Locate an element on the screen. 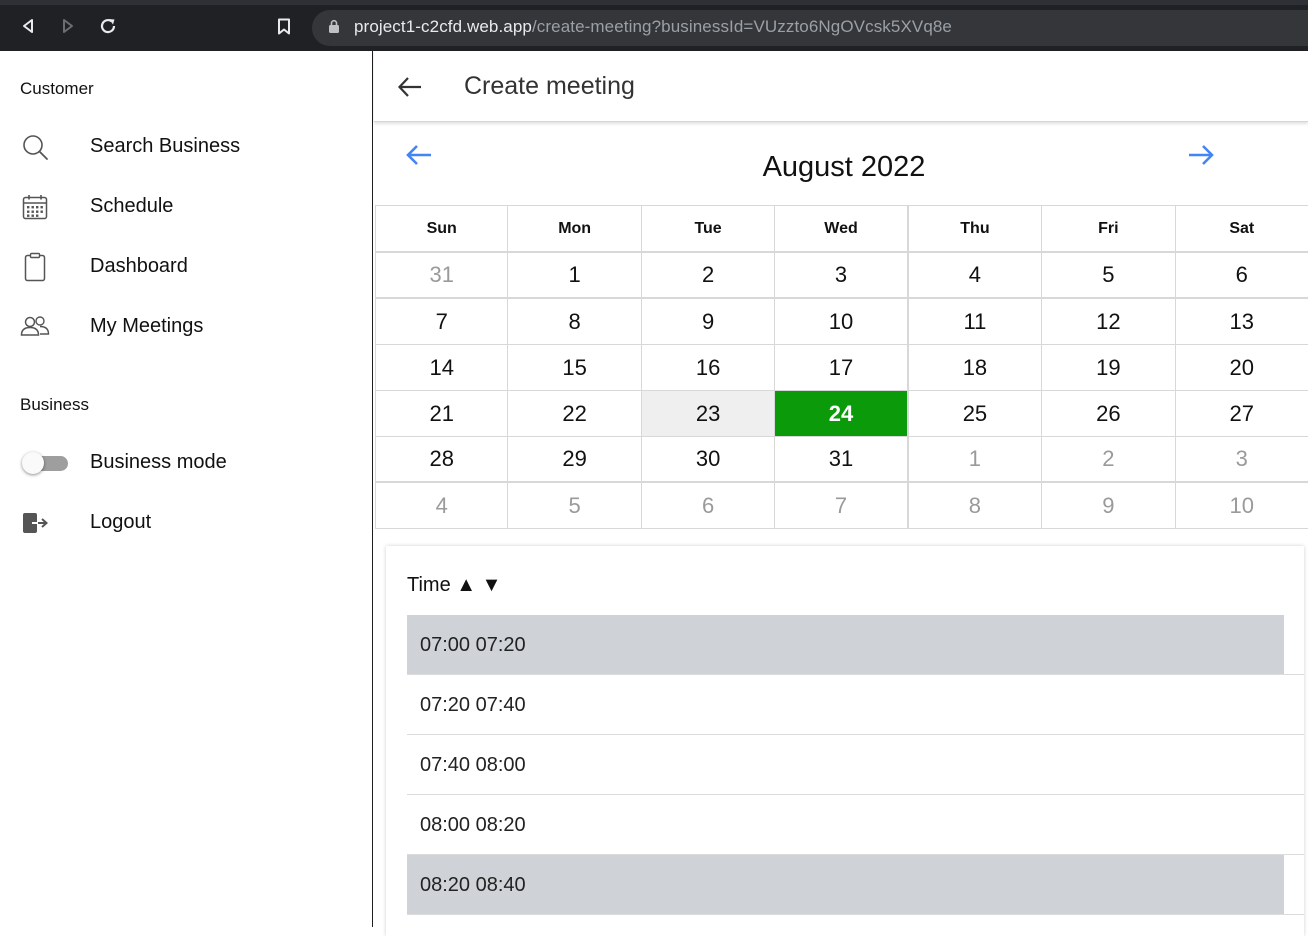 This screenshot has width=1308, height=936. calendar-day-cell: 16 is located at coordinates (709, 367).